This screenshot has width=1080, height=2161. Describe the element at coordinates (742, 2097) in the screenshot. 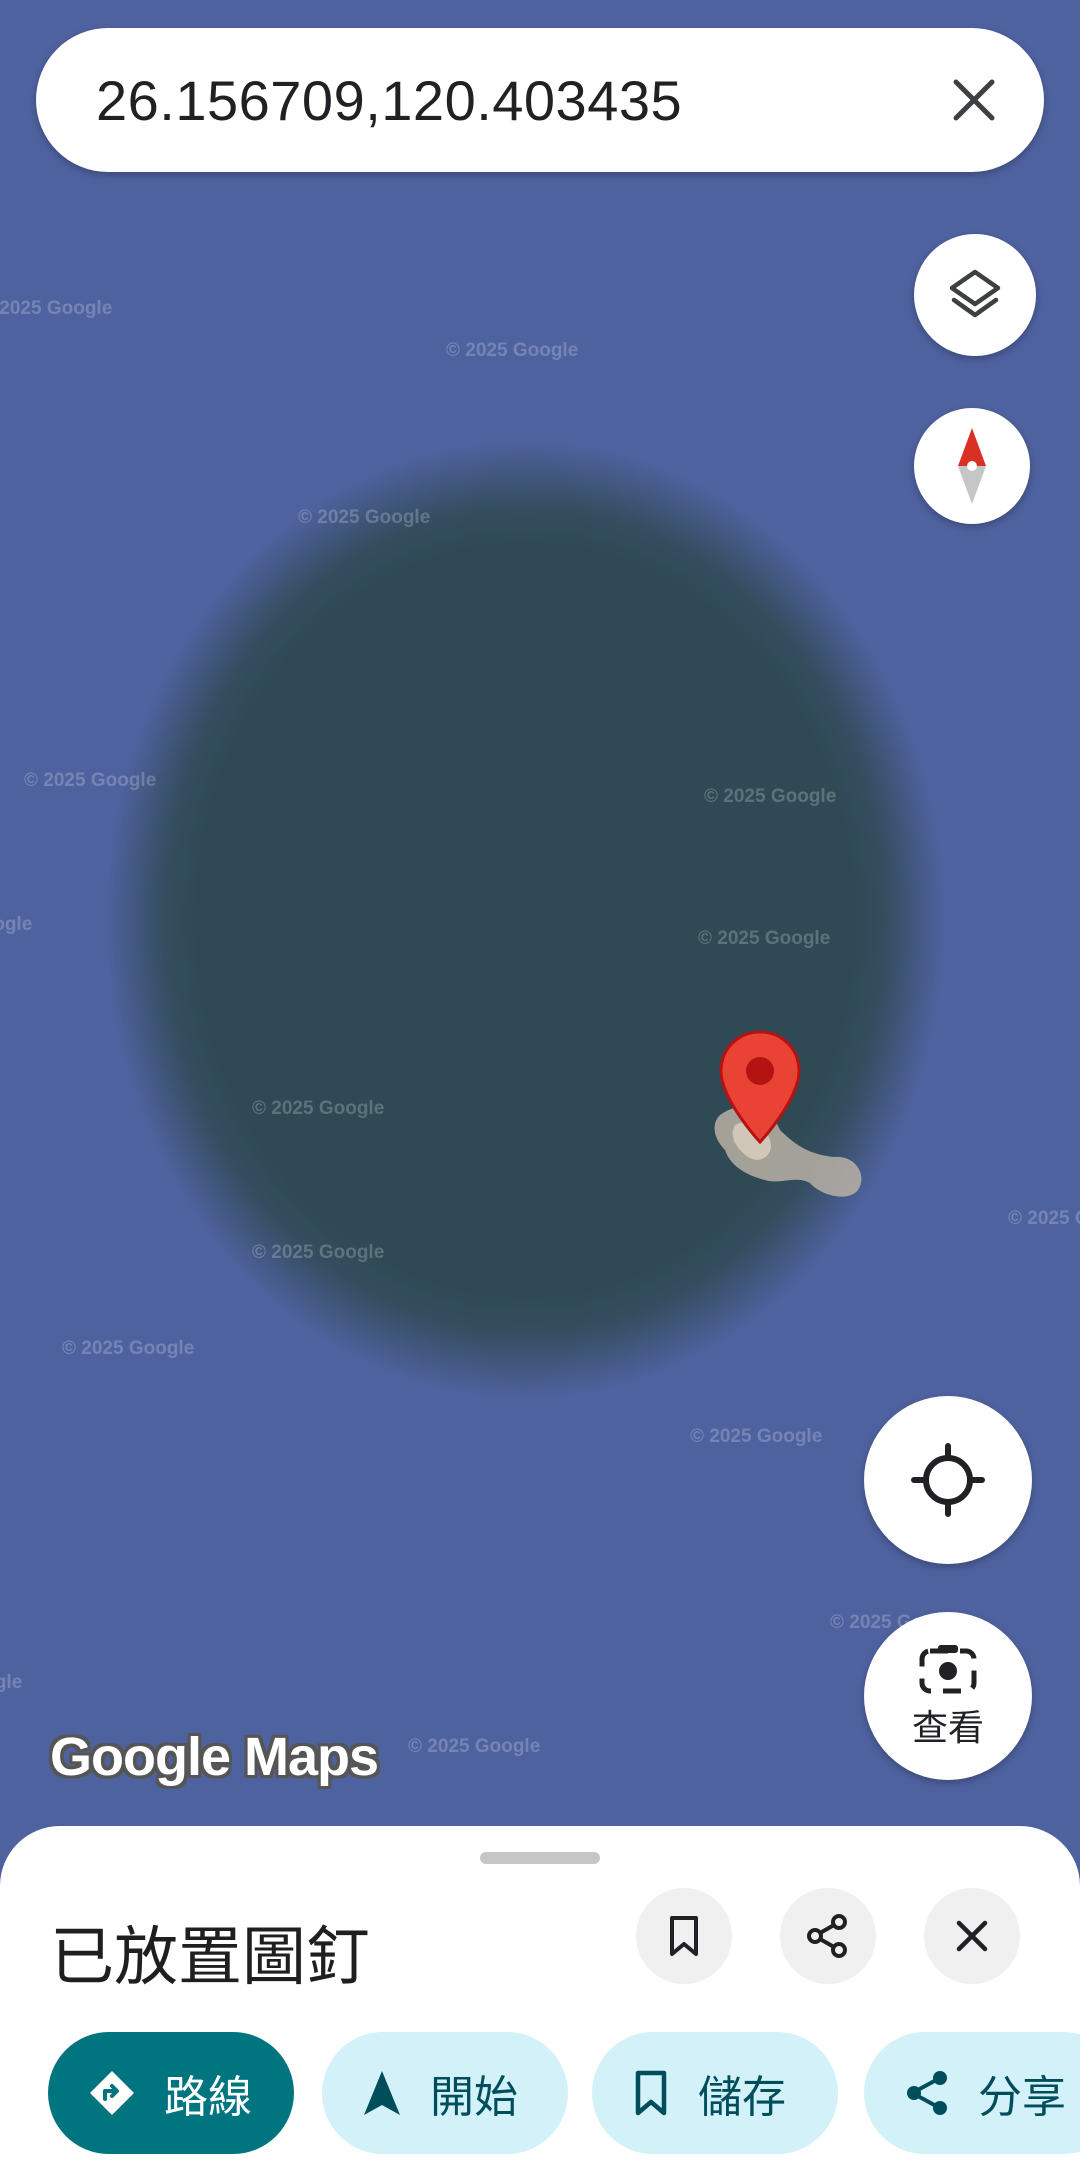

I see `save-label: 儲存` at that location.